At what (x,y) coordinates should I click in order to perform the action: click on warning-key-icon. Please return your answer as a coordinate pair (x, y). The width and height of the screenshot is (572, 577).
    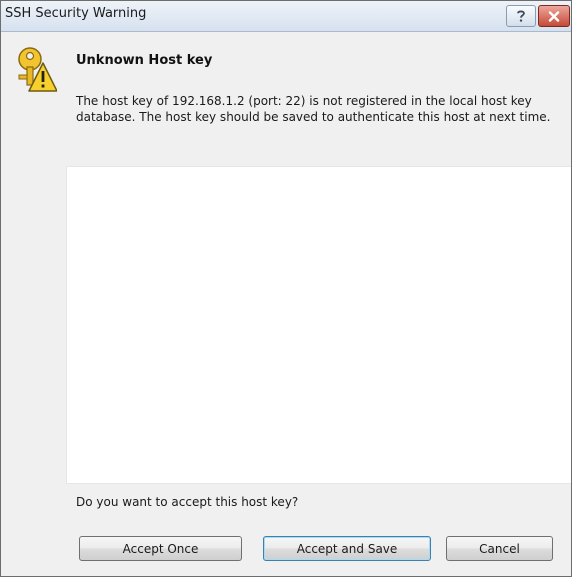
    Looking at the image, I should click on (37, 69).